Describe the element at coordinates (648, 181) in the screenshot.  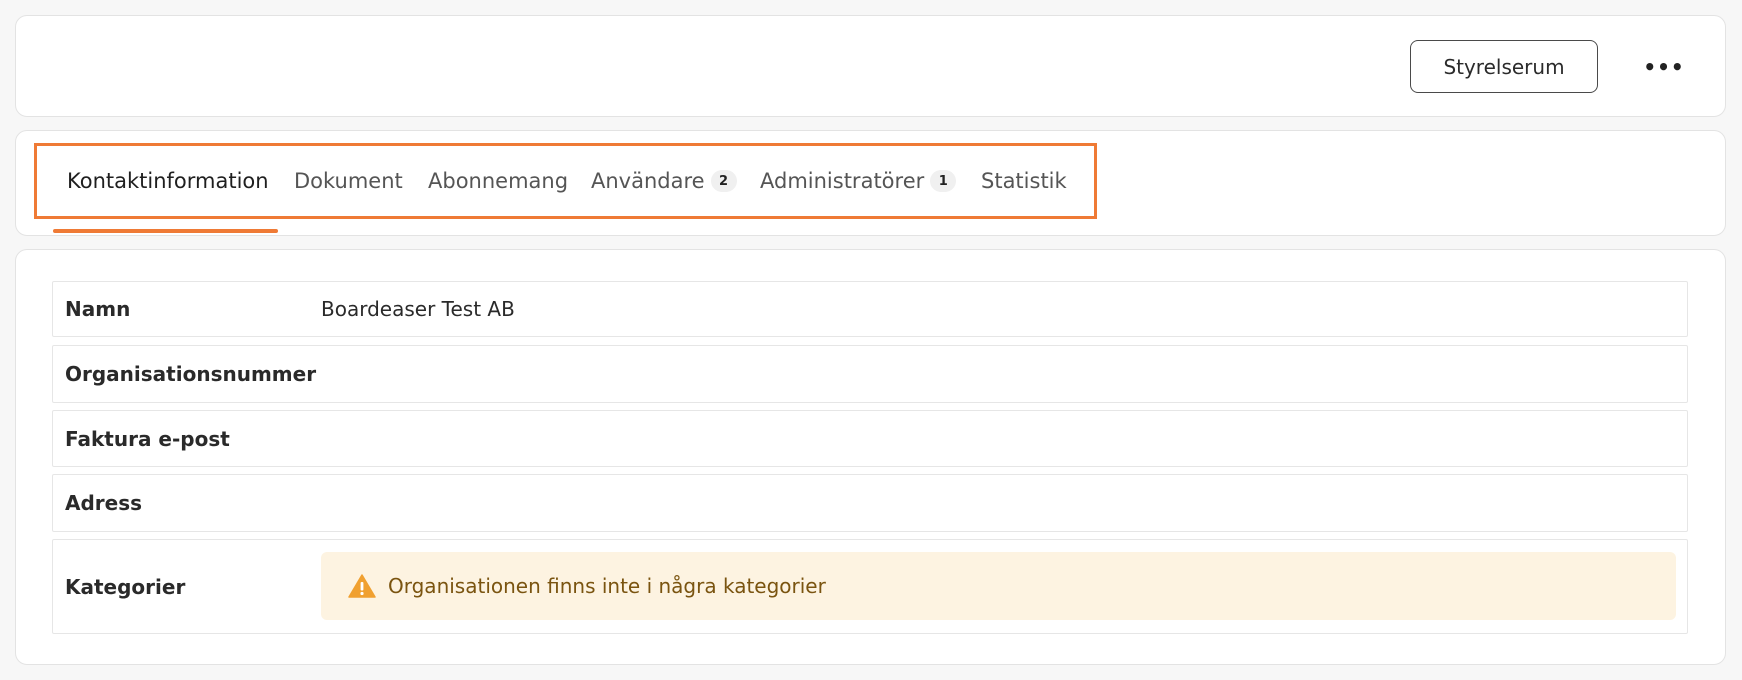
I see `tab-label: Användare` at that location.